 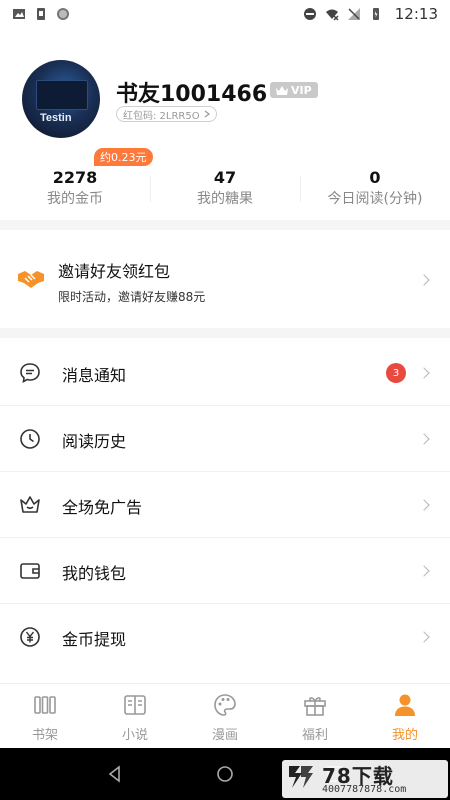 I want to click on back-icon, so click(x=115, y=774).